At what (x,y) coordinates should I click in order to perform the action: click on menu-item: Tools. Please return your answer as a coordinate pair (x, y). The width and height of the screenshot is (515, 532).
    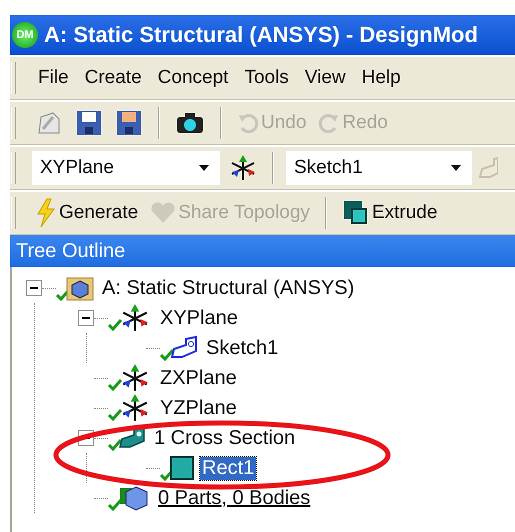
    Looking at the image, I should click on (266, 78).